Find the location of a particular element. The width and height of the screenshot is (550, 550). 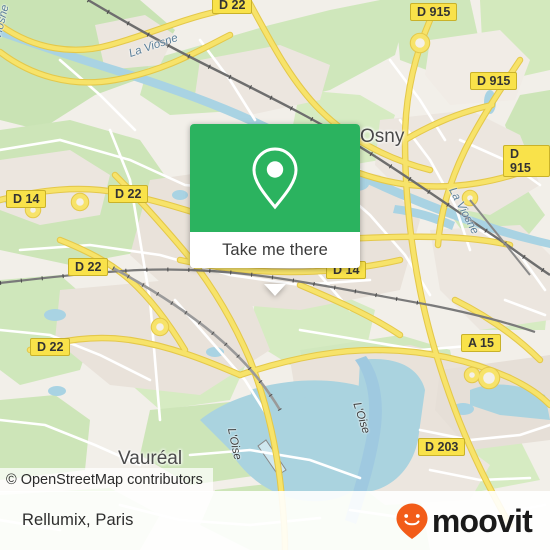

road-shield-d14: D 14 is located at coordinates (26, 199).